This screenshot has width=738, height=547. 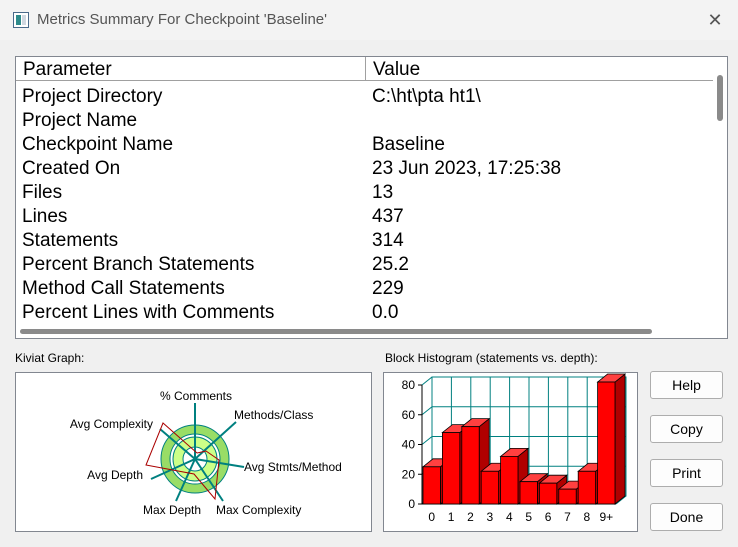 I want to click on table-row: Statements 314, so click(x=363, y=241).